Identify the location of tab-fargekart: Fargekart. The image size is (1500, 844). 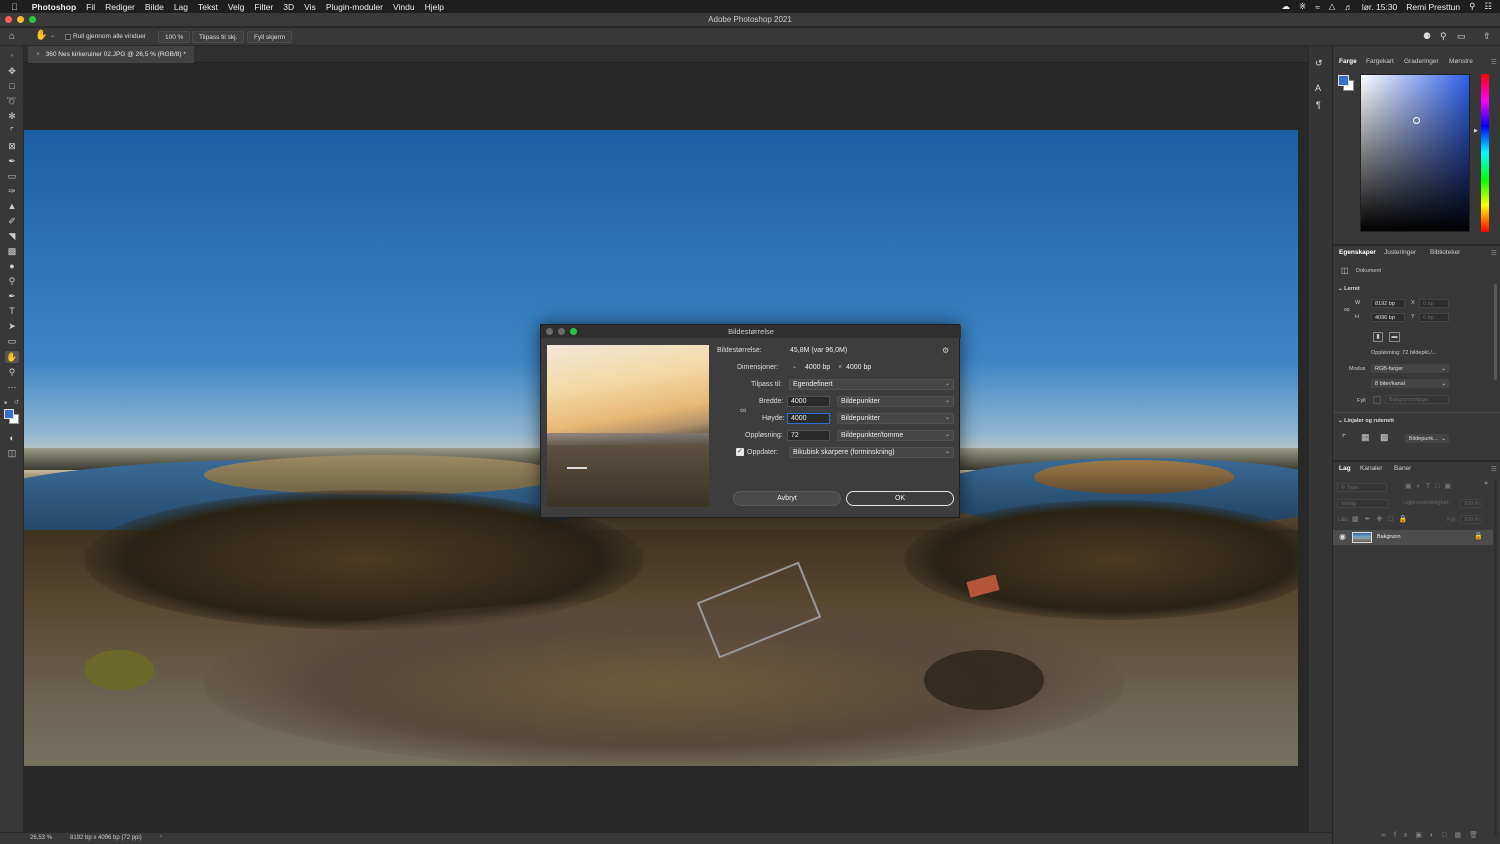
(1380, 61).